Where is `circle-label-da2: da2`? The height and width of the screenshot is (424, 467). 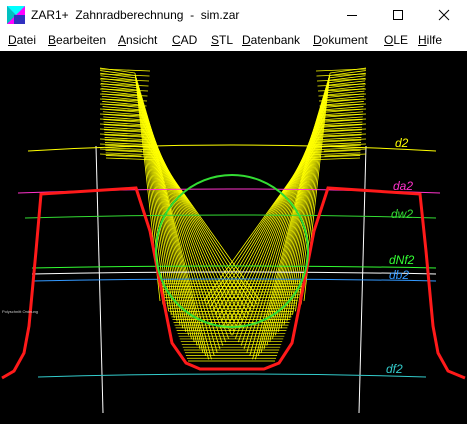 circle-label-da2: da2 is located at coordinates (403, 186).